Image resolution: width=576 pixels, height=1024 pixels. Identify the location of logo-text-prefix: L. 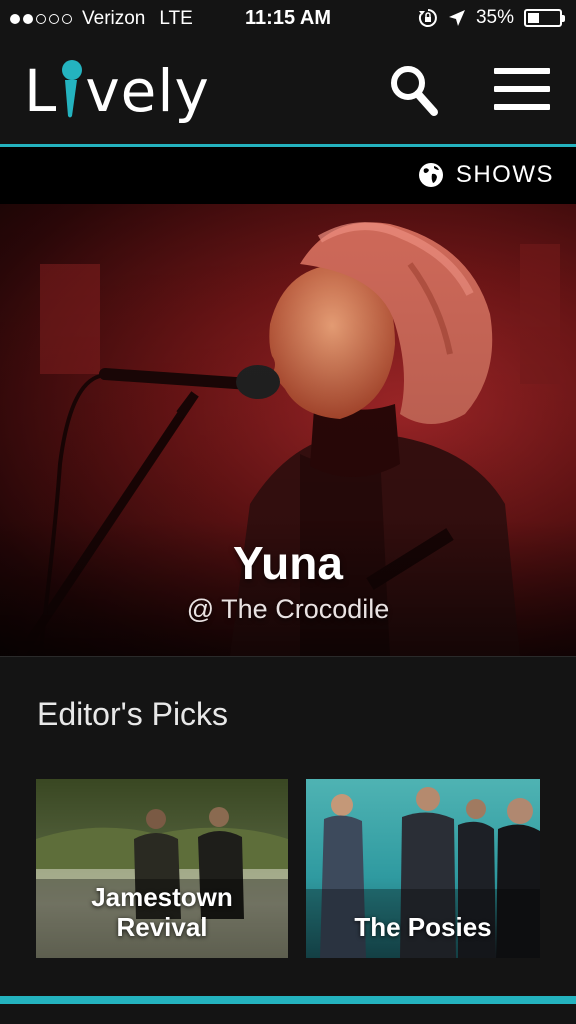
(41, 91).